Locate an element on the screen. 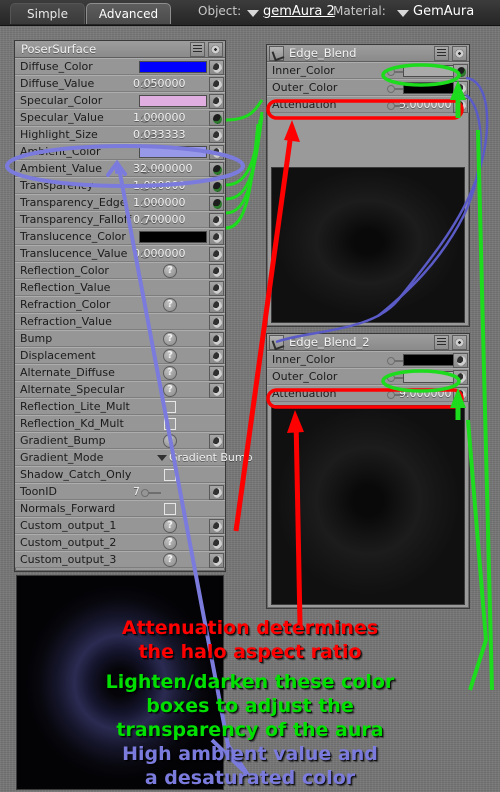 This screenshot has height=792, width=500. parameter-row: Ambient_Color is located at coordinates (120, 151).